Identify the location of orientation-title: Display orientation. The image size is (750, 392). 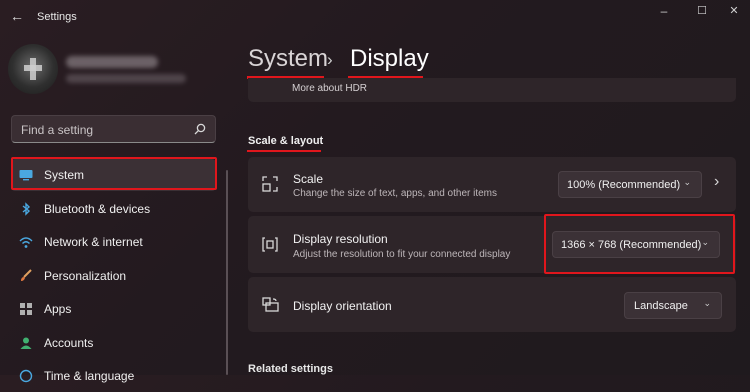
(342, 306).